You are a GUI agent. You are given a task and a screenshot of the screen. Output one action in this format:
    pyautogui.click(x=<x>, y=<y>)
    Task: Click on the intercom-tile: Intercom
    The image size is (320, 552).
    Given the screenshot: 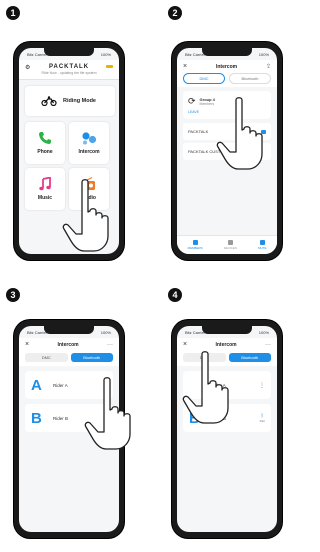 What is the action you would take?
    pyautogui.click(x=89, y=143)
    